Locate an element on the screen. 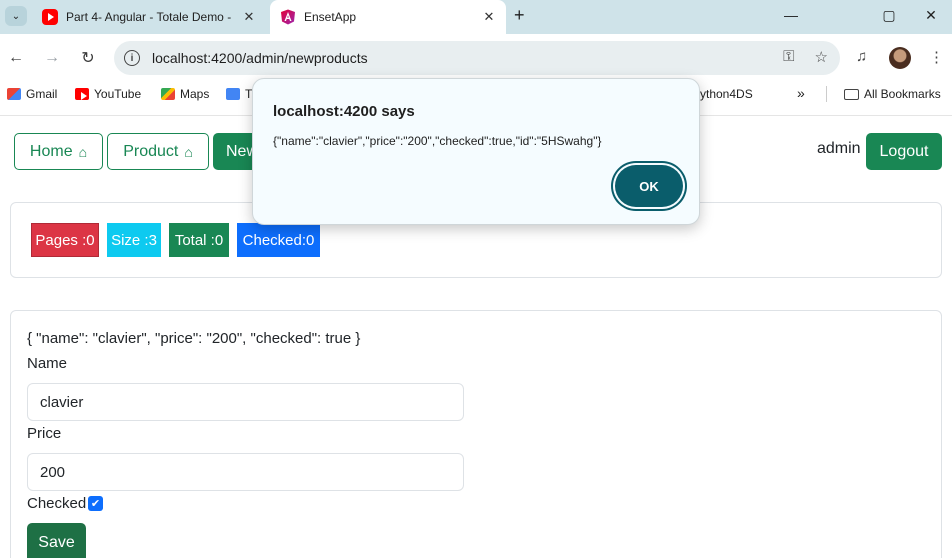 The height and width of the screenshot is (558, 952). star-icon: ☆ is located at coordinates (821, 57).